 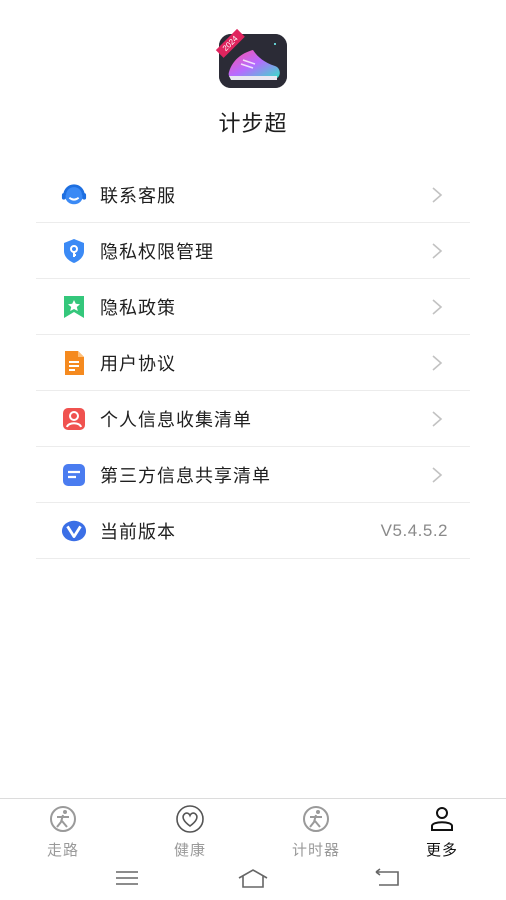 What do you see at coordinates (387, 879) in the screenshot?
I see `back-icon` at bounding box center [387, 879].